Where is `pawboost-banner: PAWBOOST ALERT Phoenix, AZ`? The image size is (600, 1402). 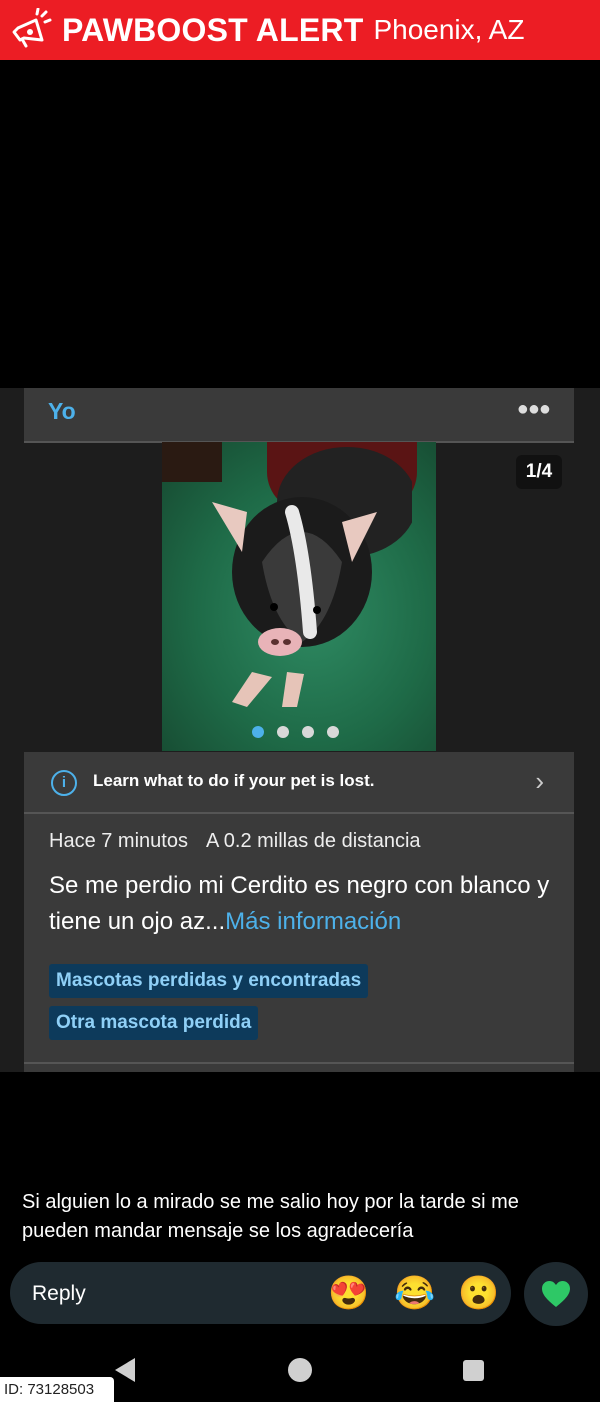
pawboost-banner: PAWBOOST ALERT Phoenix, AZ is located at coordinates (300, 30).